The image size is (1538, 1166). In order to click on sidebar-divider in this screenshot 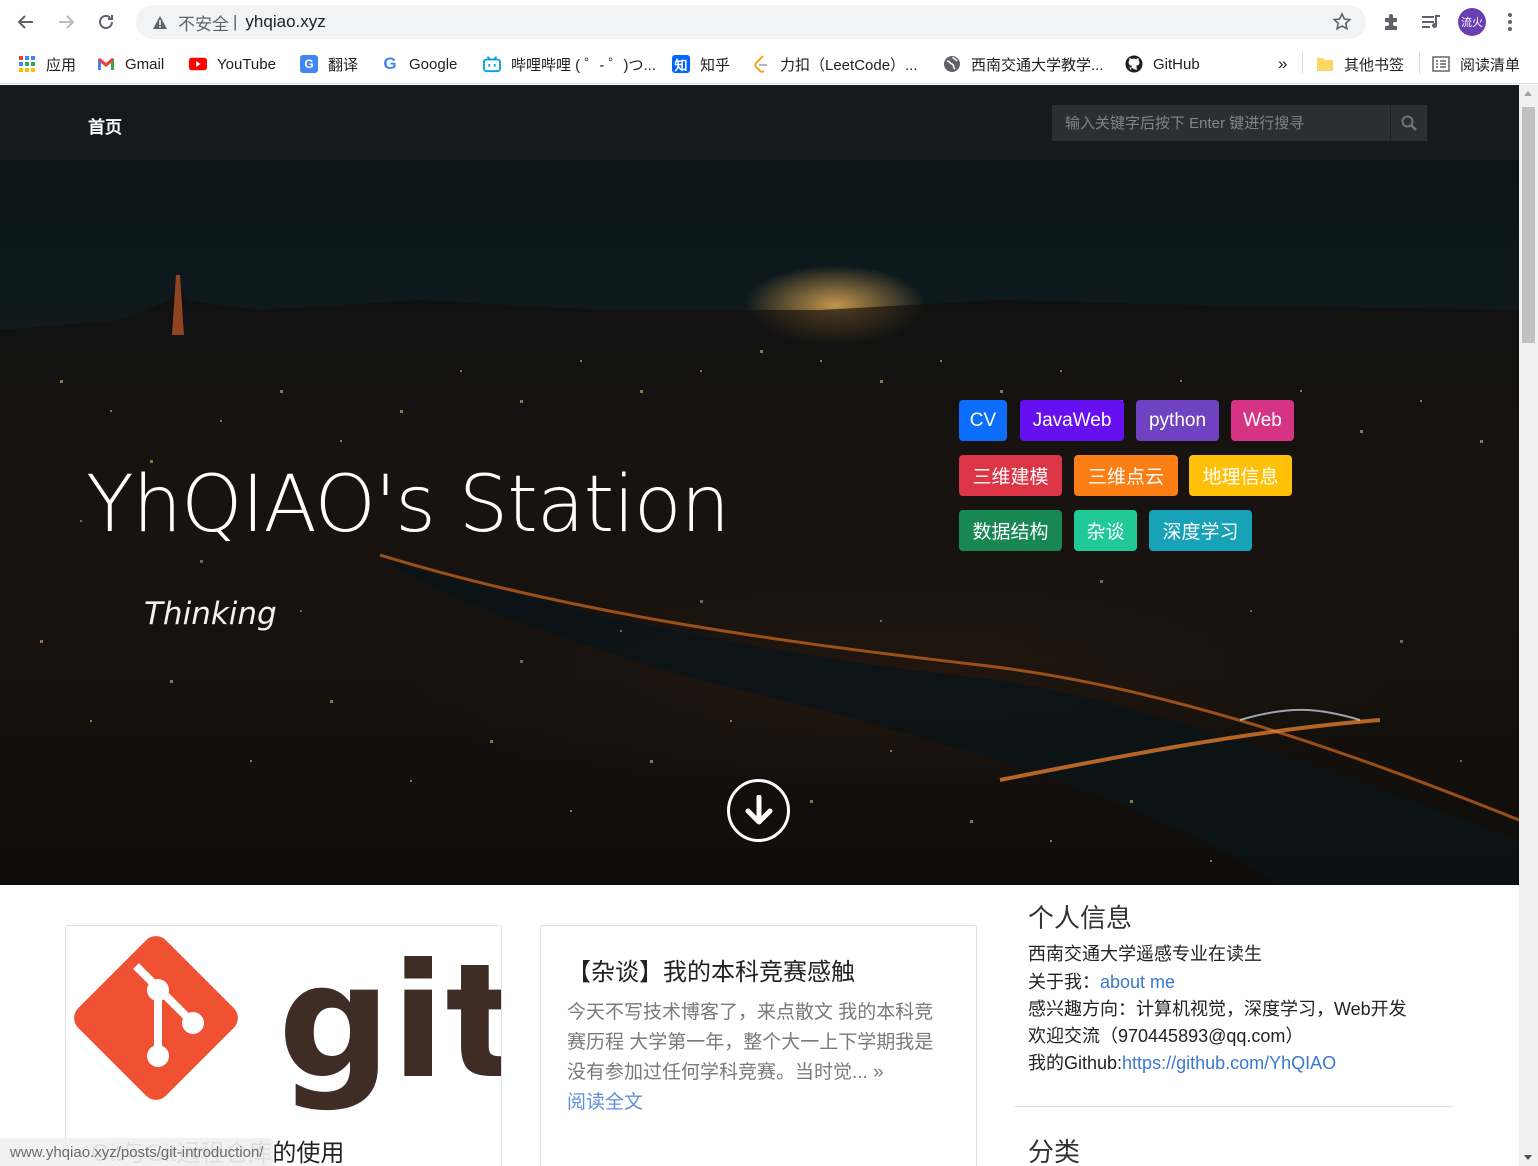, I will do `click(1233, 1106)`.